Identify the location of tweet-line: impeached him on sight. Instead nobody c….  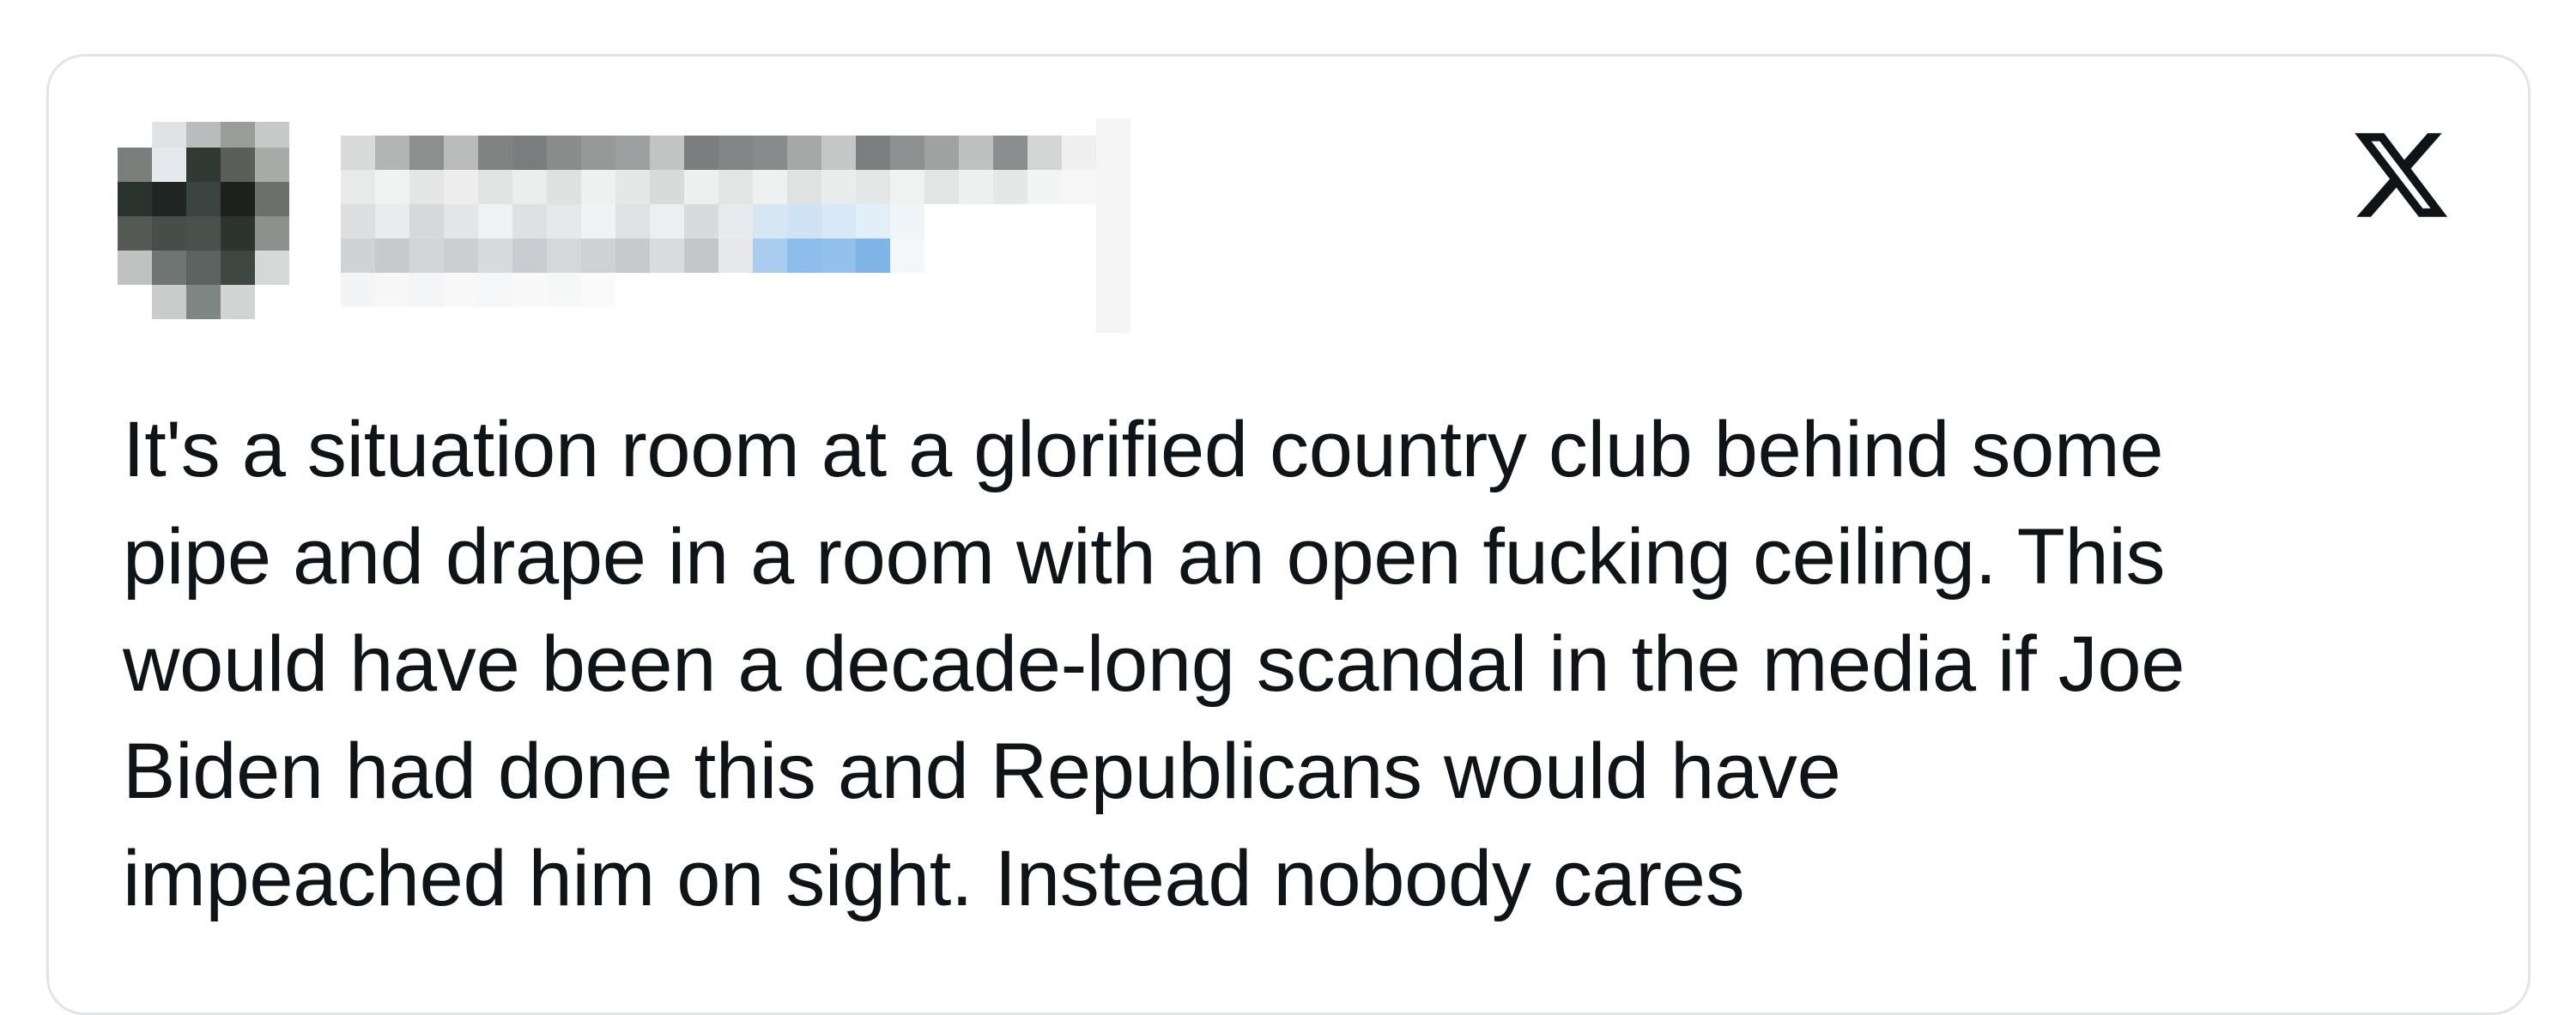
(934, 879).